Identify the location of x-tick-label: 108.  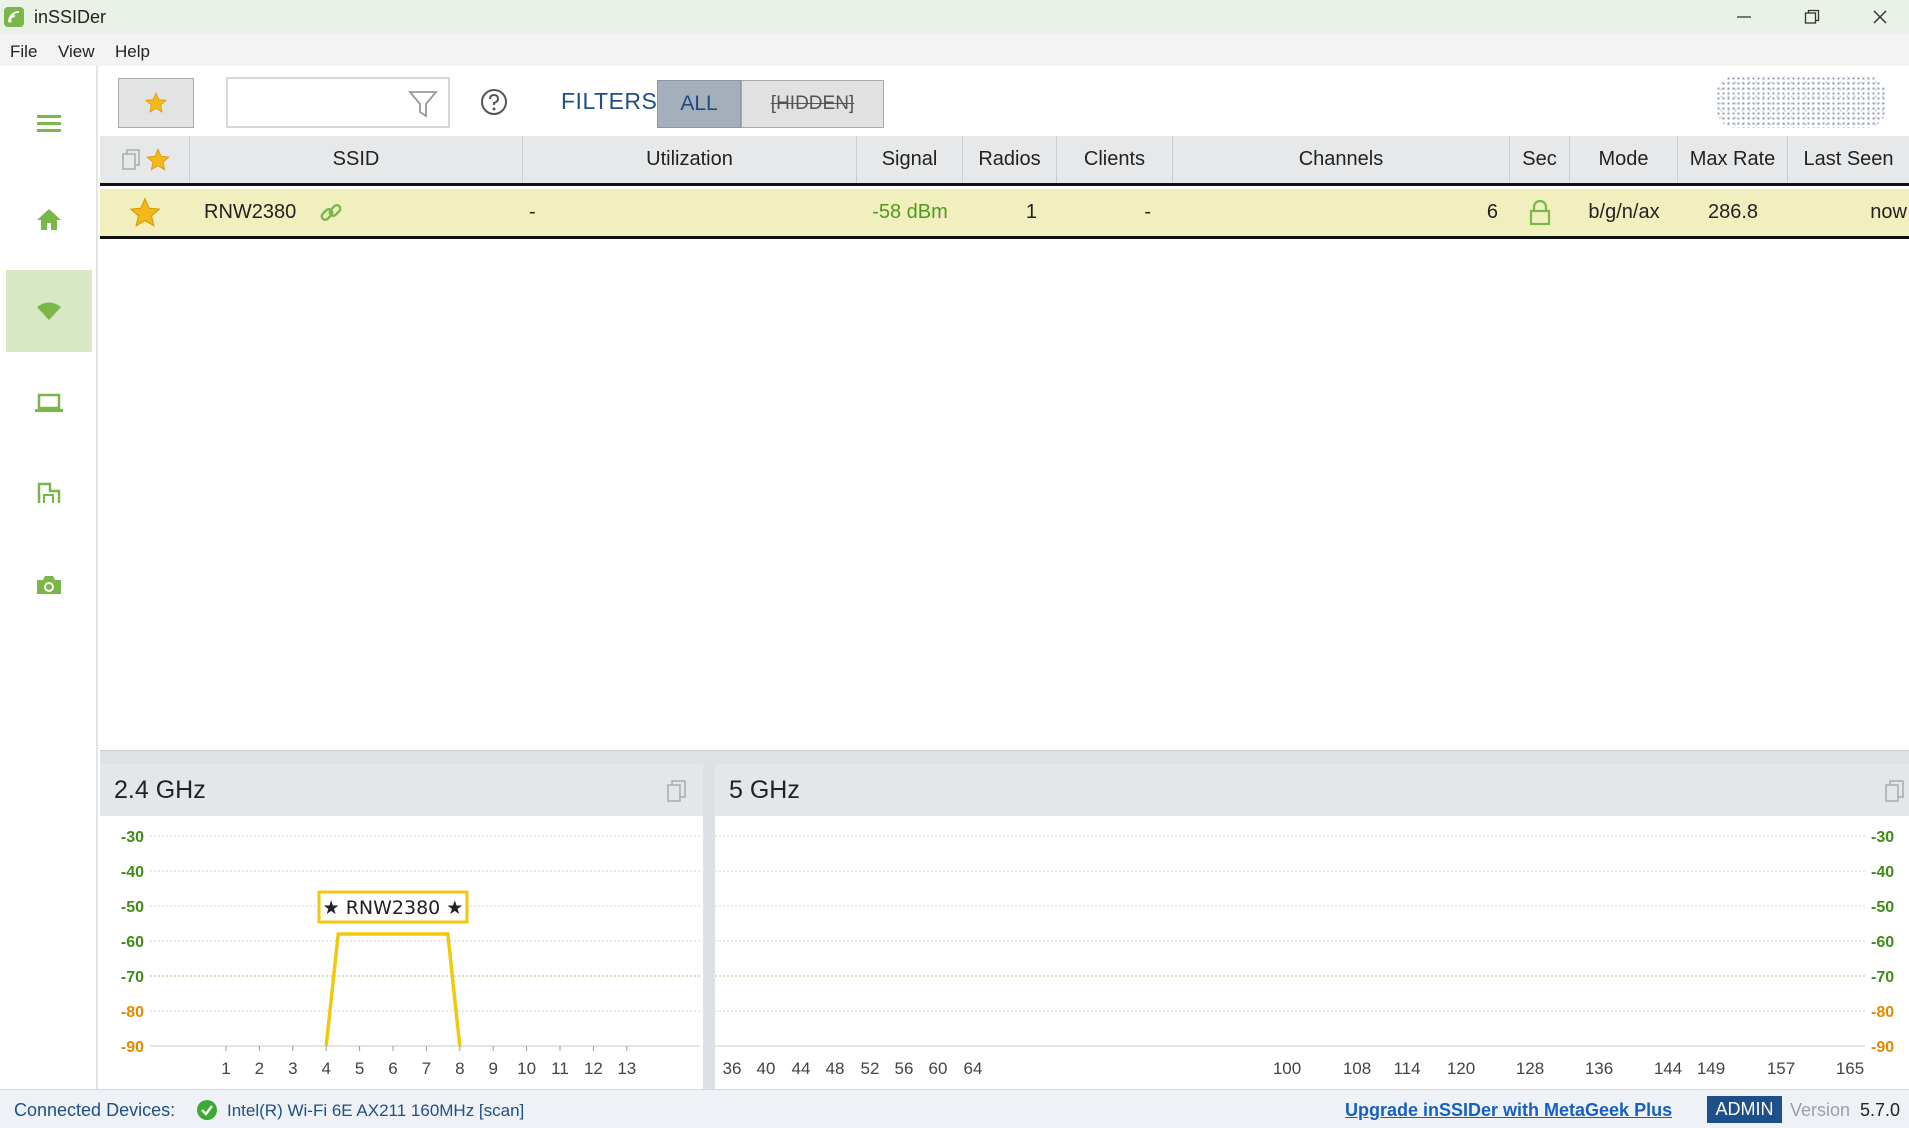
(1357, 1068).